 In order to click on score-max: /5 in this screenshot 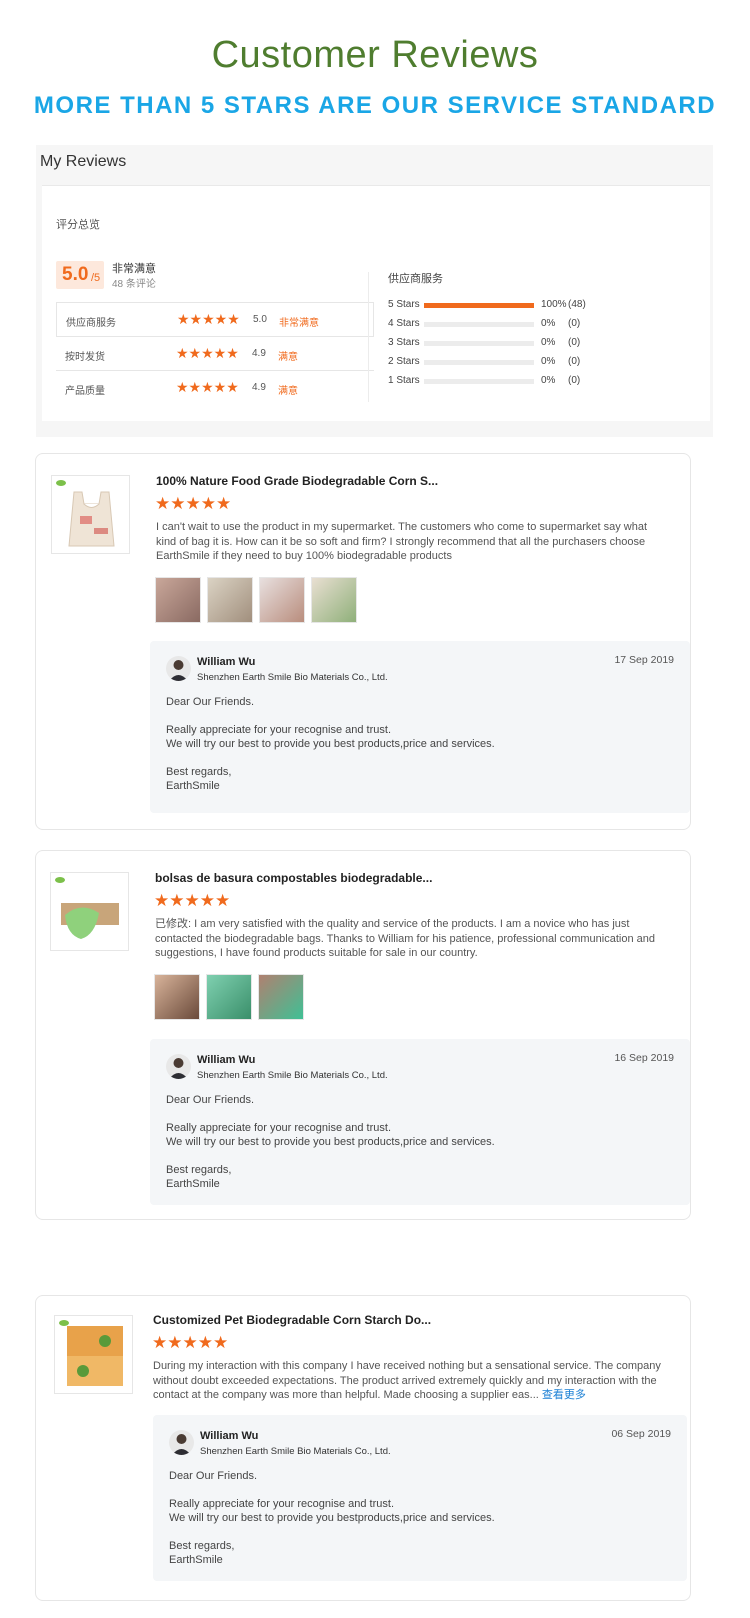, I will do `click(96, 278)`.